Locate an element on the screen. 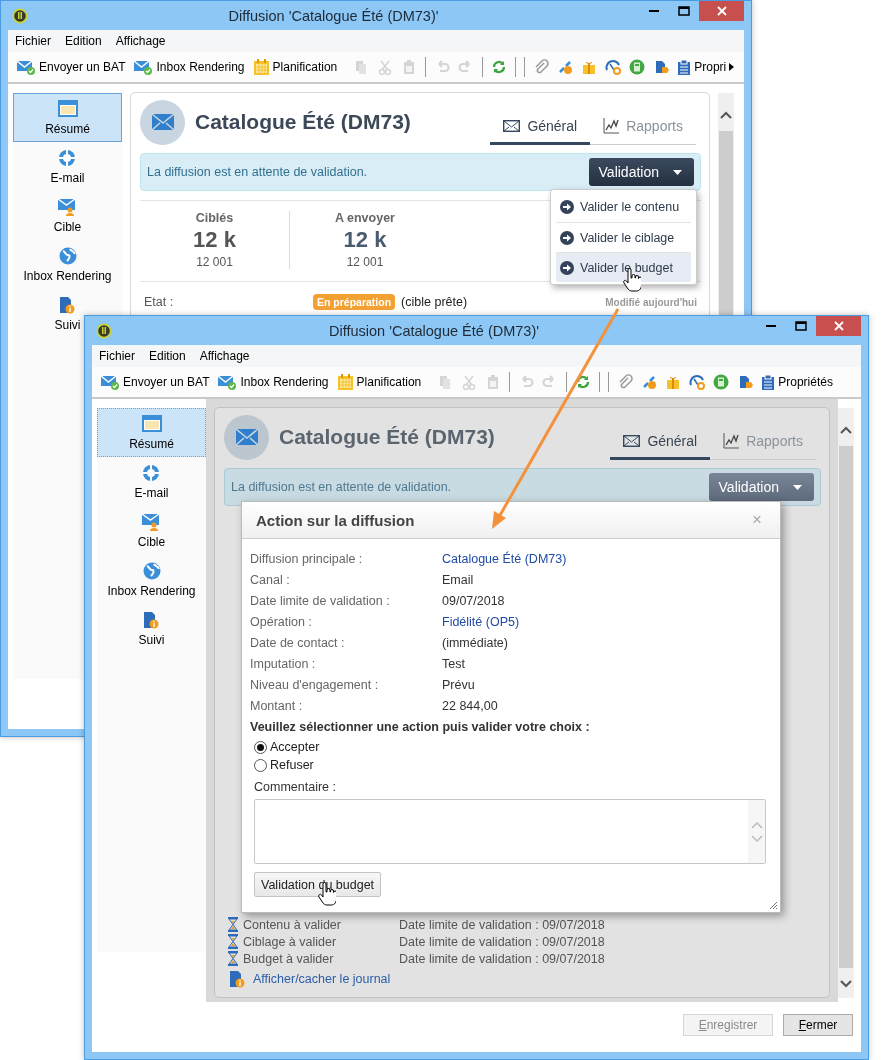  overflow-arrow-icon is located at coordinates (732, 67).